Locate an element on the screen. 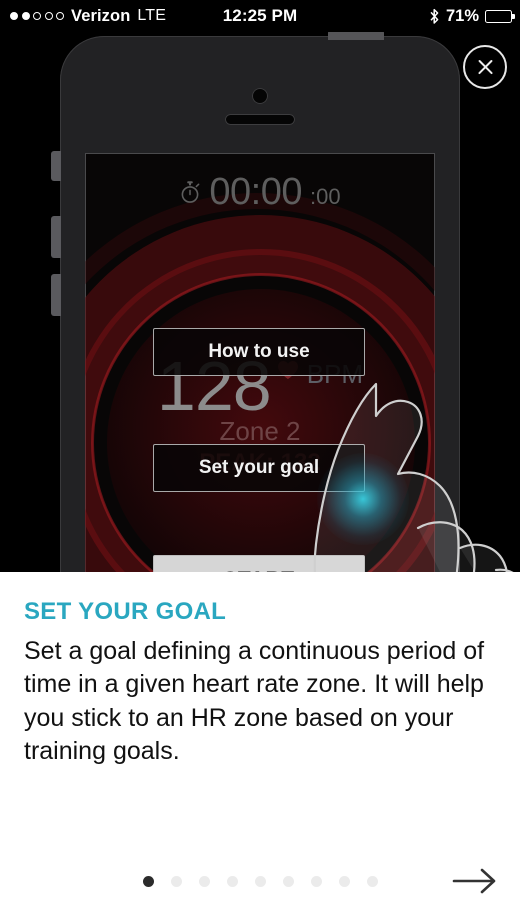  arrow-right-icon is located at coordinates (475, 881).